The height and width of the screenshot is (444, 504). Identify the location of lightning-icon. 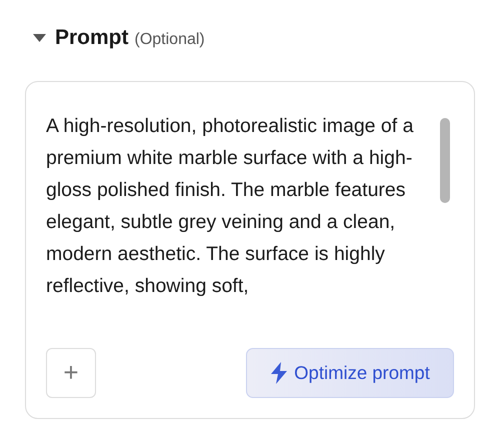
(279, 373).